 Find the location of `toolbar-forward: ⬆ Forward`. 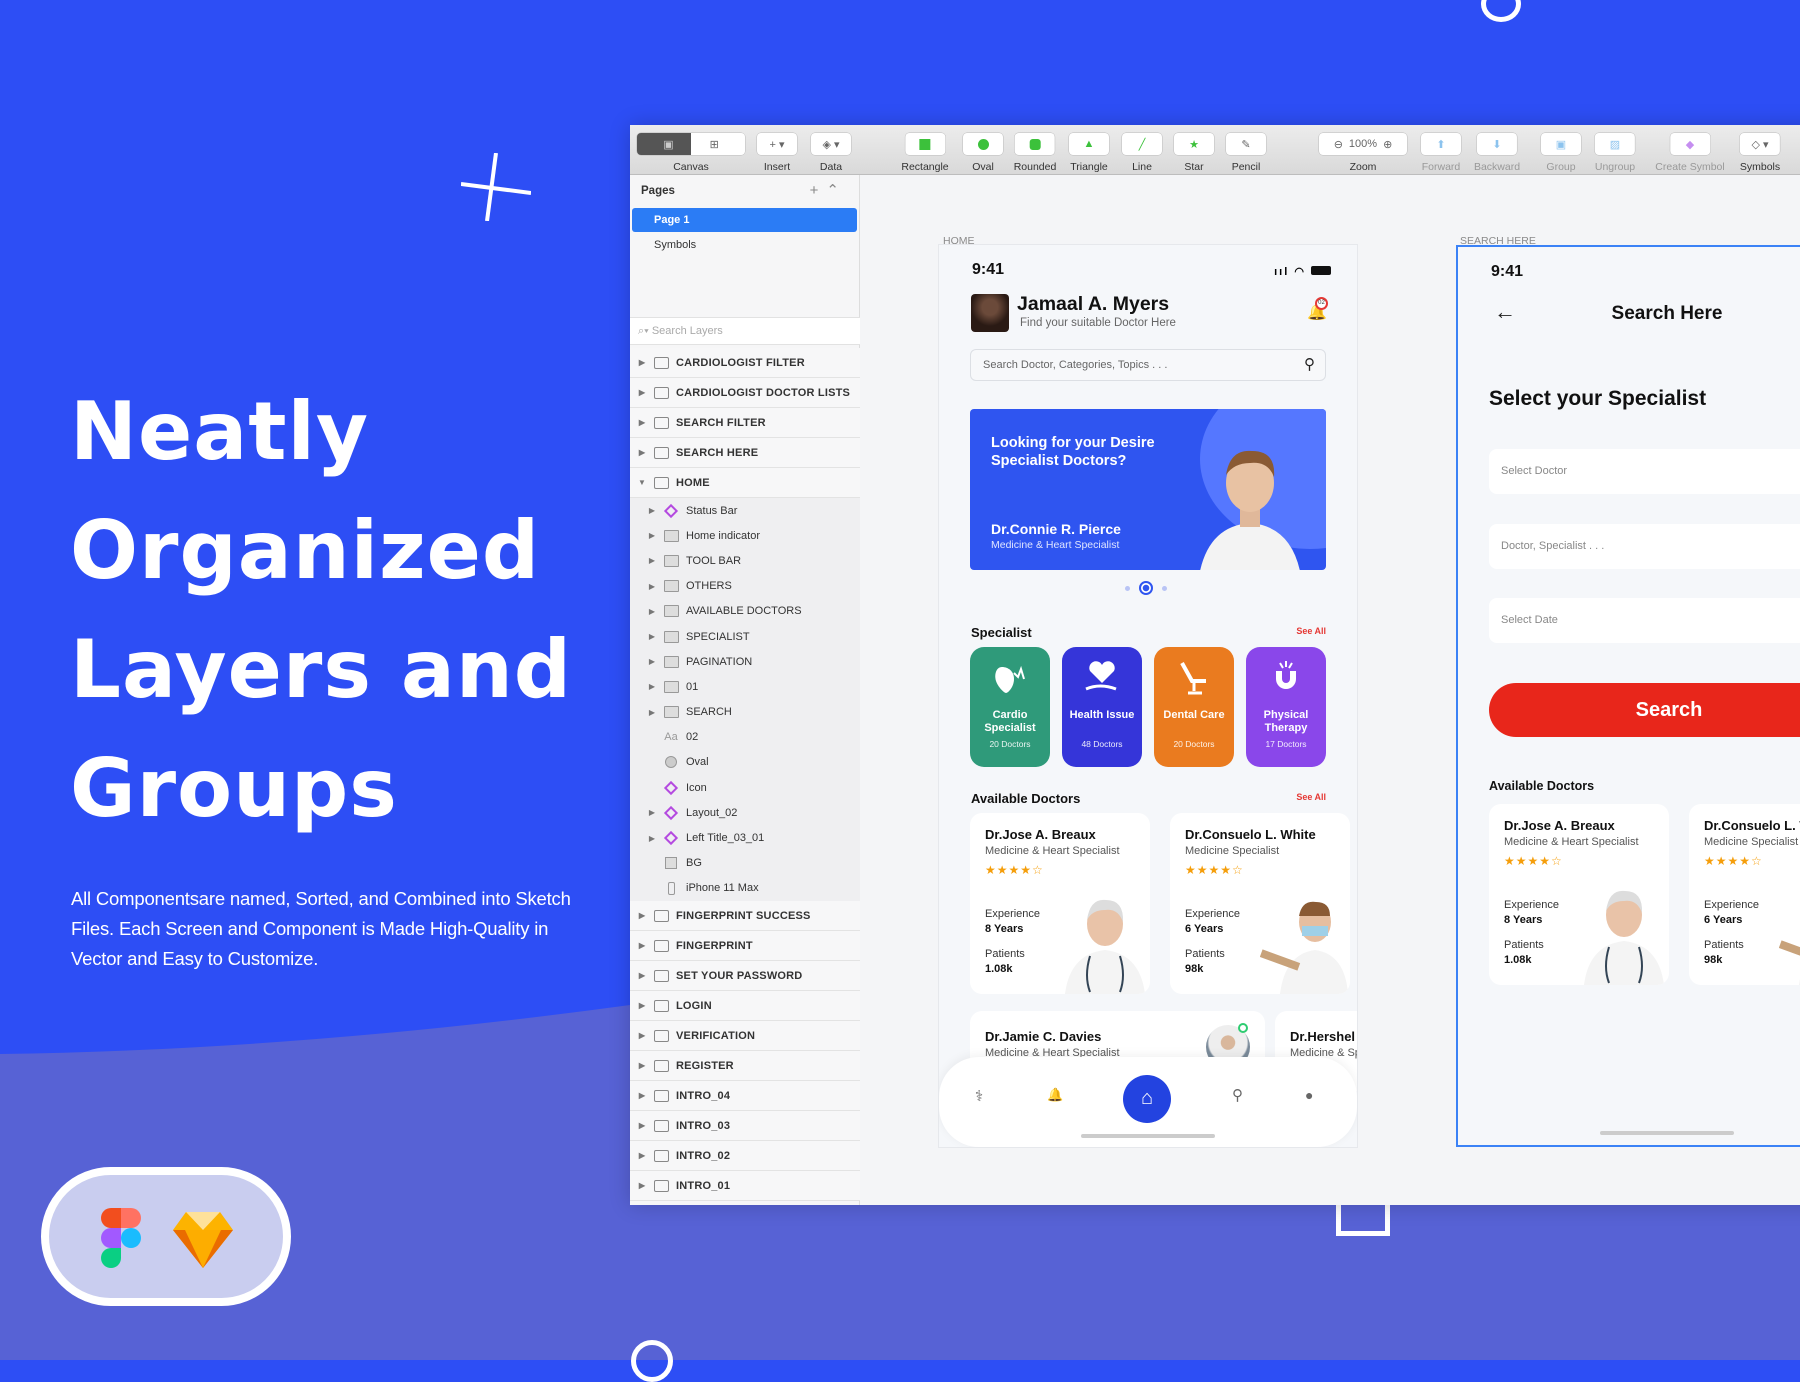

toolbar-forward: ⬆ Forward is located at coordinates (1441, 153).